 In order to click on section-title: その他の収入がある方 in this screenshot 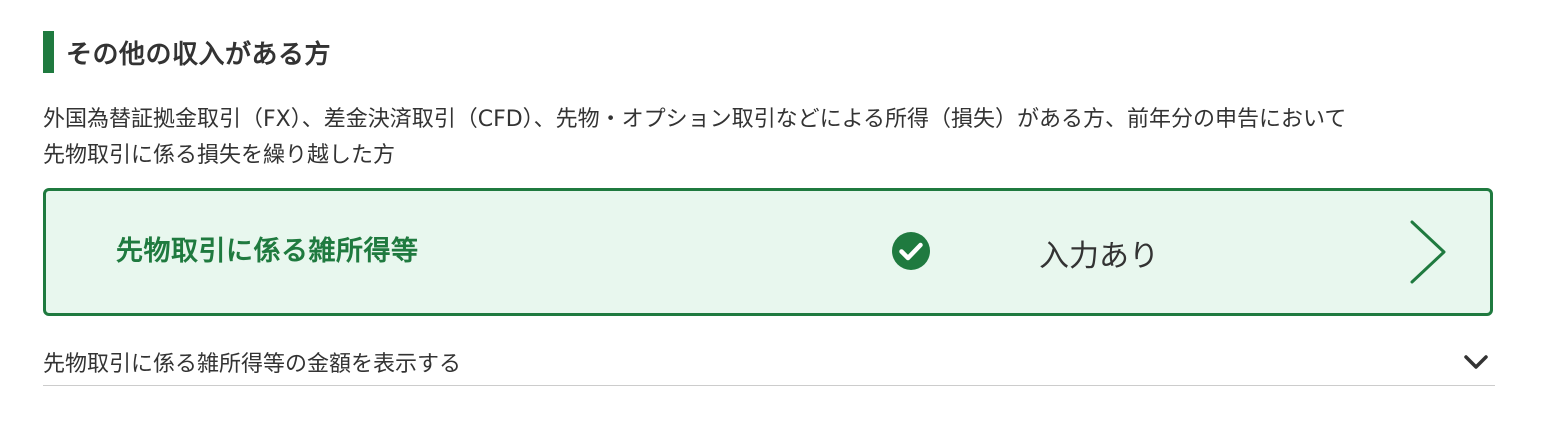, I will do `click(199, 54)`.